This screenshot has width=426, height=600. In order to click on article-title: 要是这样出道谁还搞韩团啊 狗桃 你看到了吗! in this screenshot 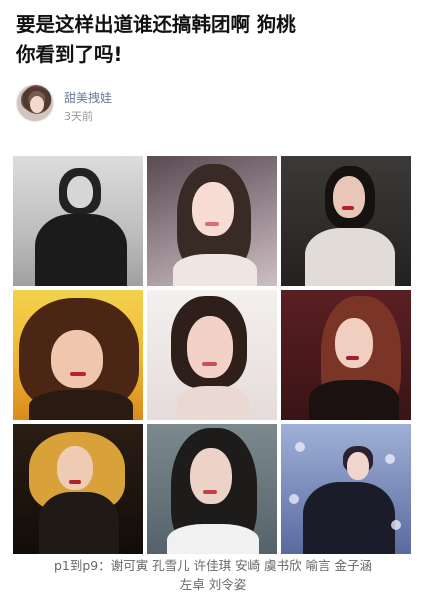, I will do `click(216, 40)`.